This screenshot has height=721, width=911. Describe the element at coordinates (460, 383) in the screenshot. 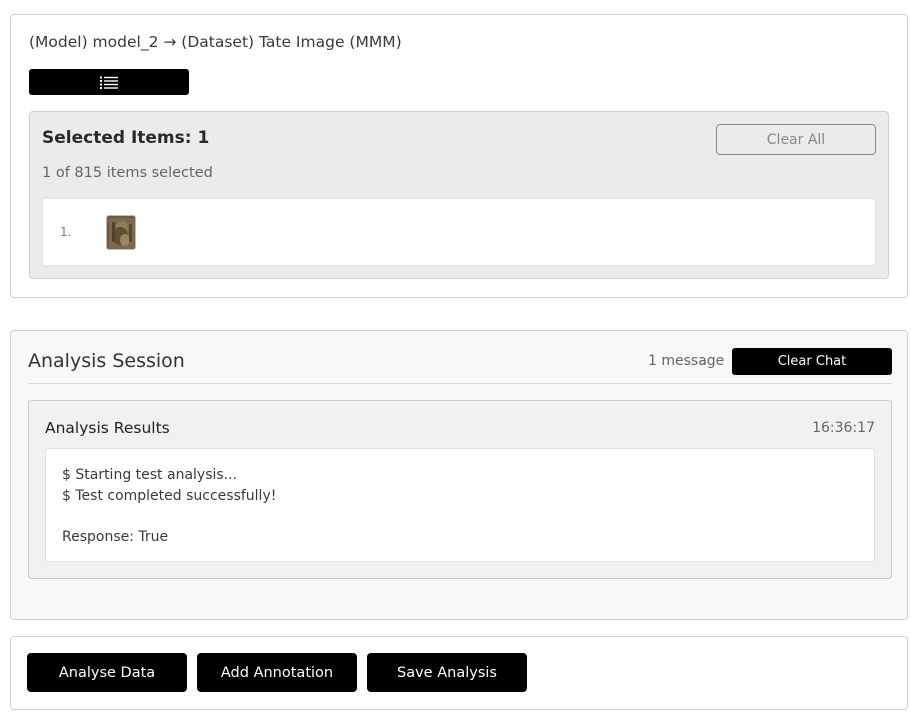

I see `divider` at that location.